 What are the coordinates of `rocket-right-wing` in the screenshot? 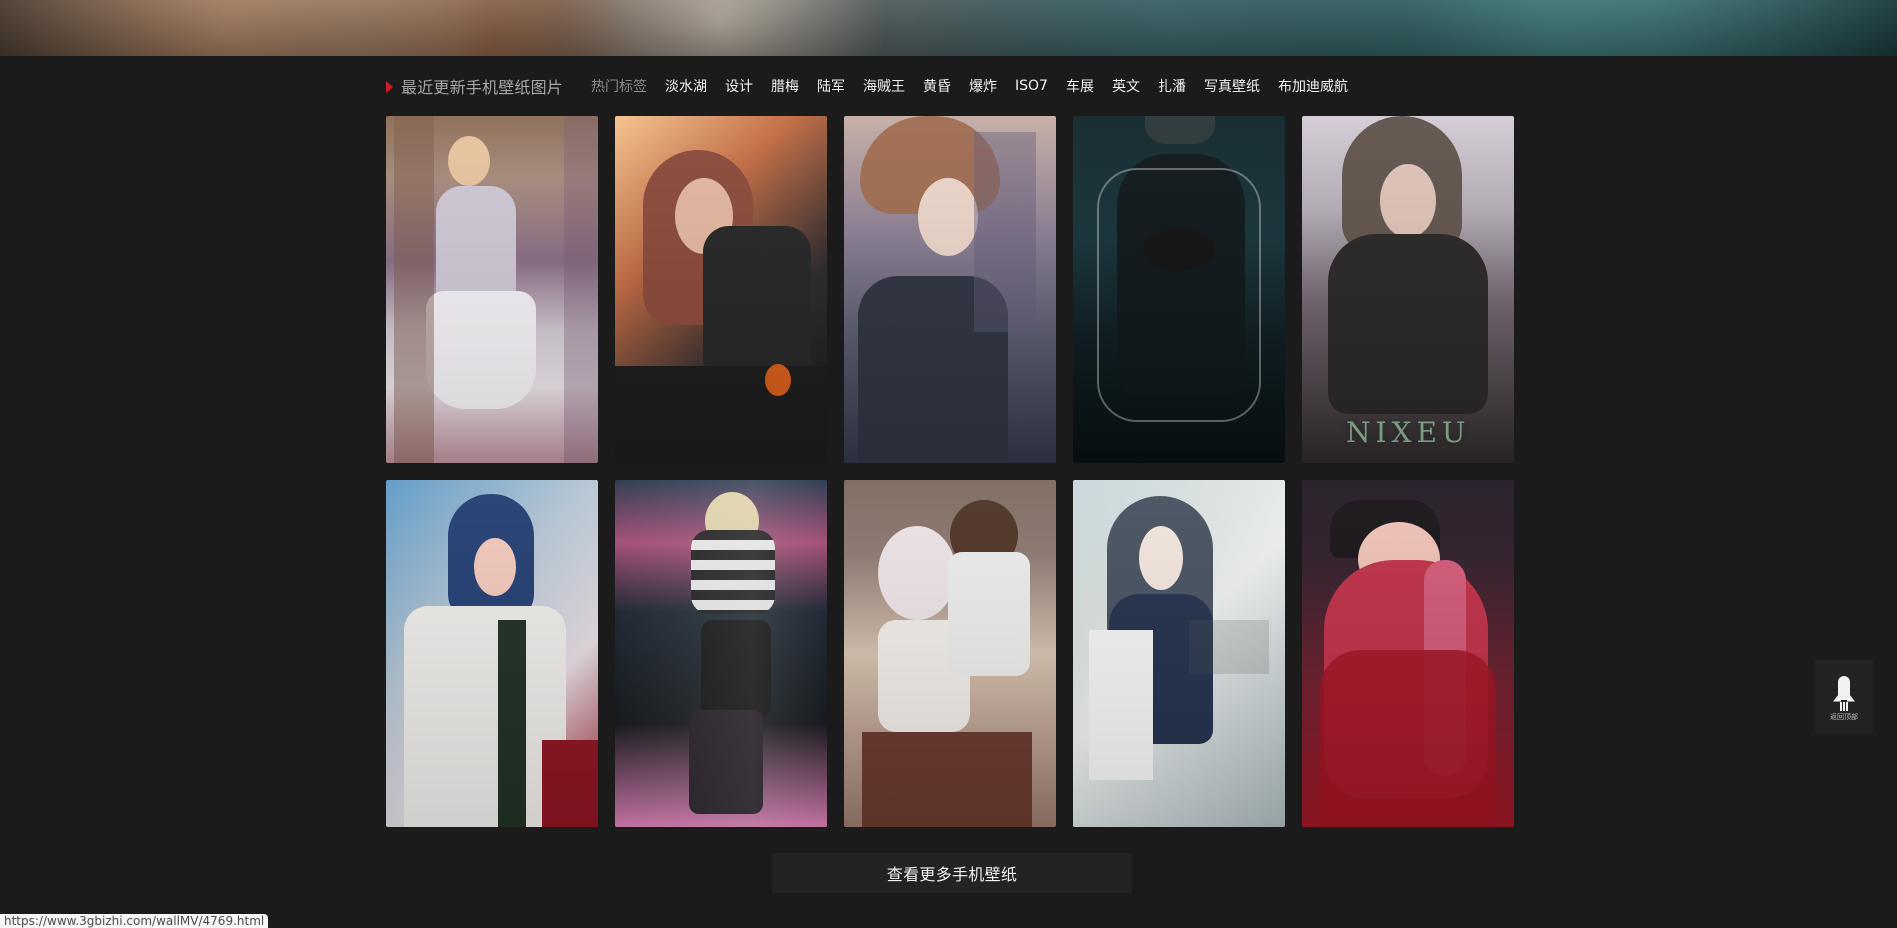 It's located at (1851, 696).